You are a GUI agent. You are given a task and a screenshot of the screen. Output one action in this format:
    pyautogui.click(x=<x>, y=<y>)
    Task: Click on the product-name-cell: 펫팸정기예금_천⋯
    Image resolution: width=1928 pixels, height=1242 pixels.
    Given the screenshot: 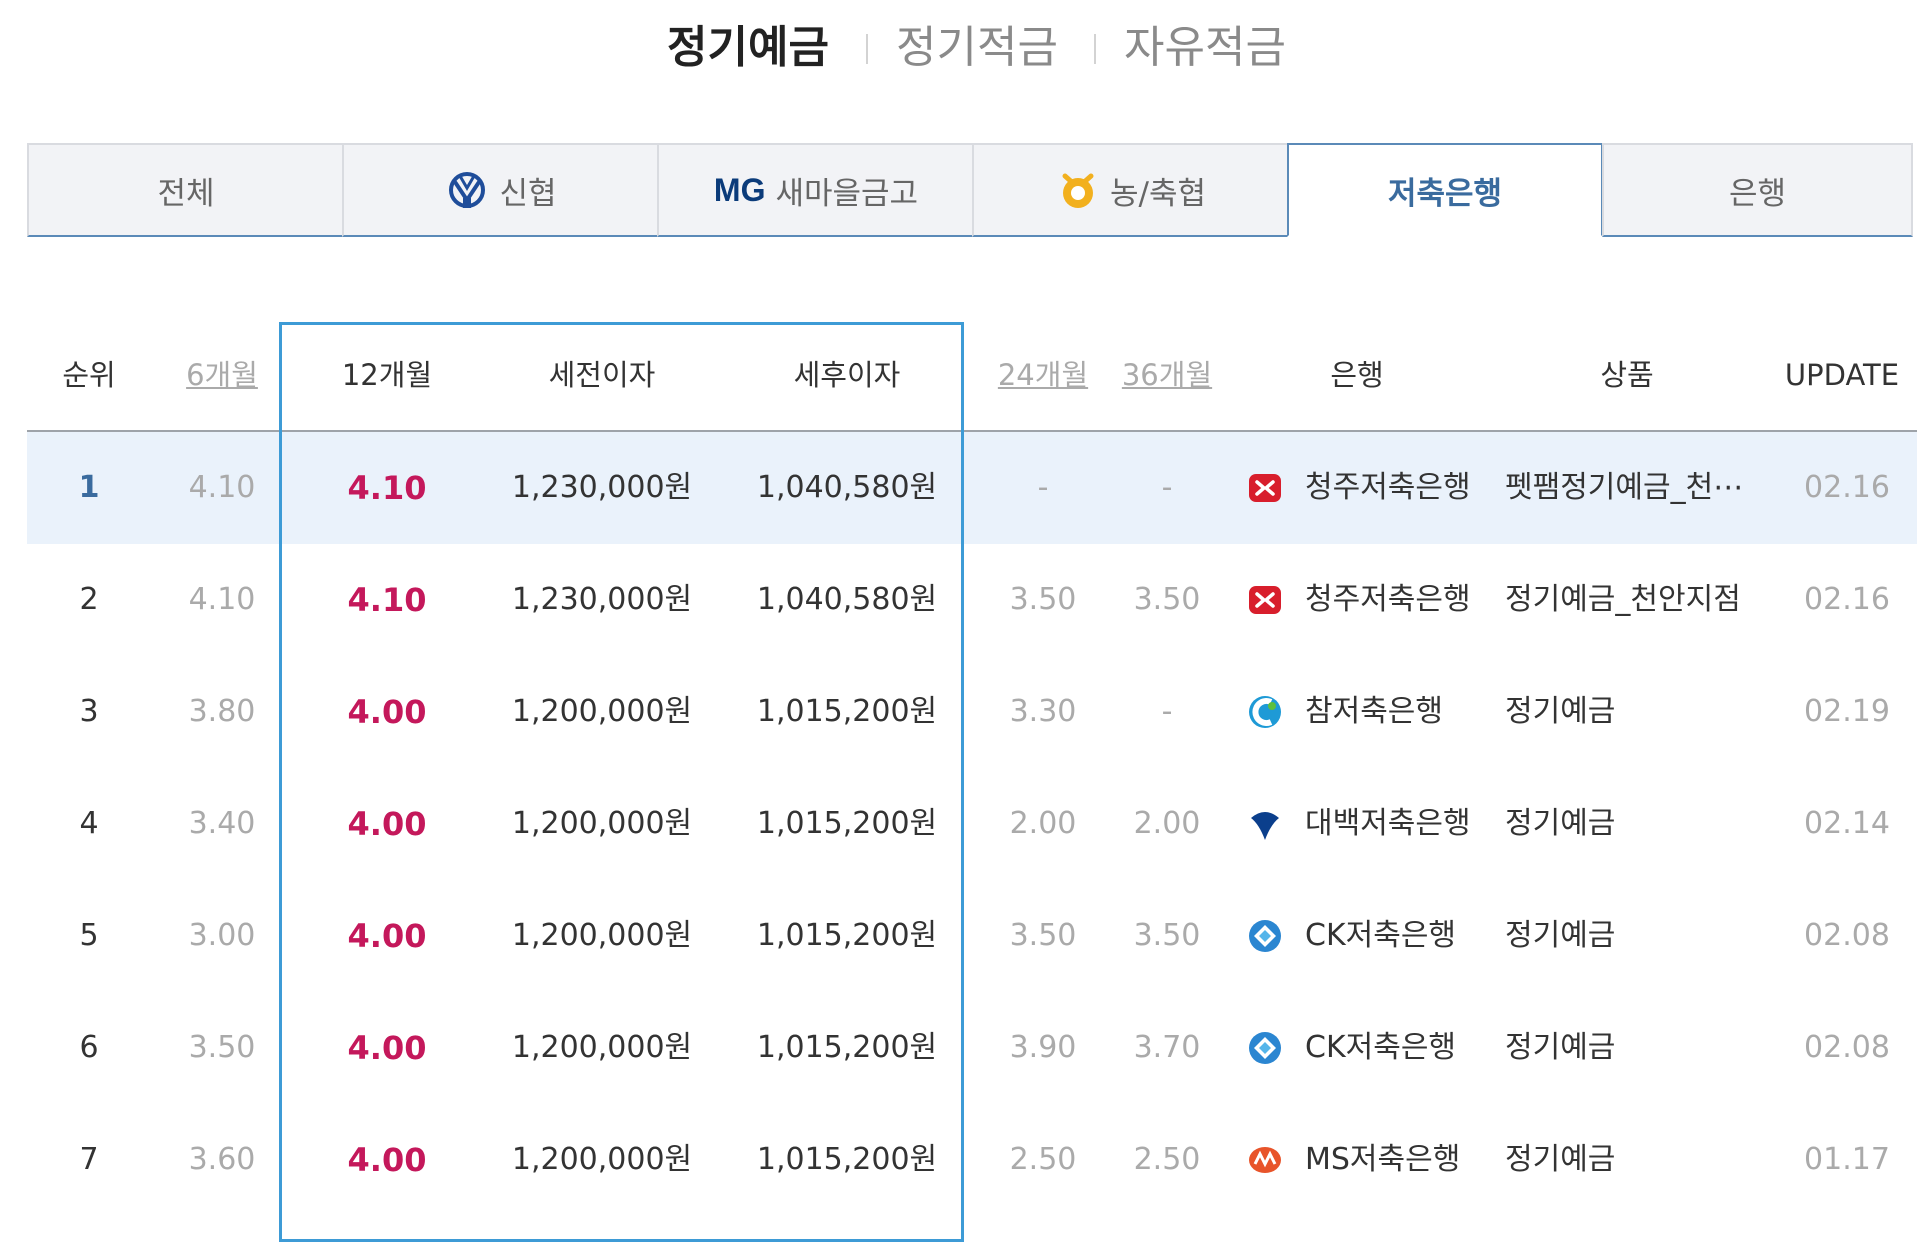 What is the action you would take?
    pyautogui.click(x=1624, y=487)
    